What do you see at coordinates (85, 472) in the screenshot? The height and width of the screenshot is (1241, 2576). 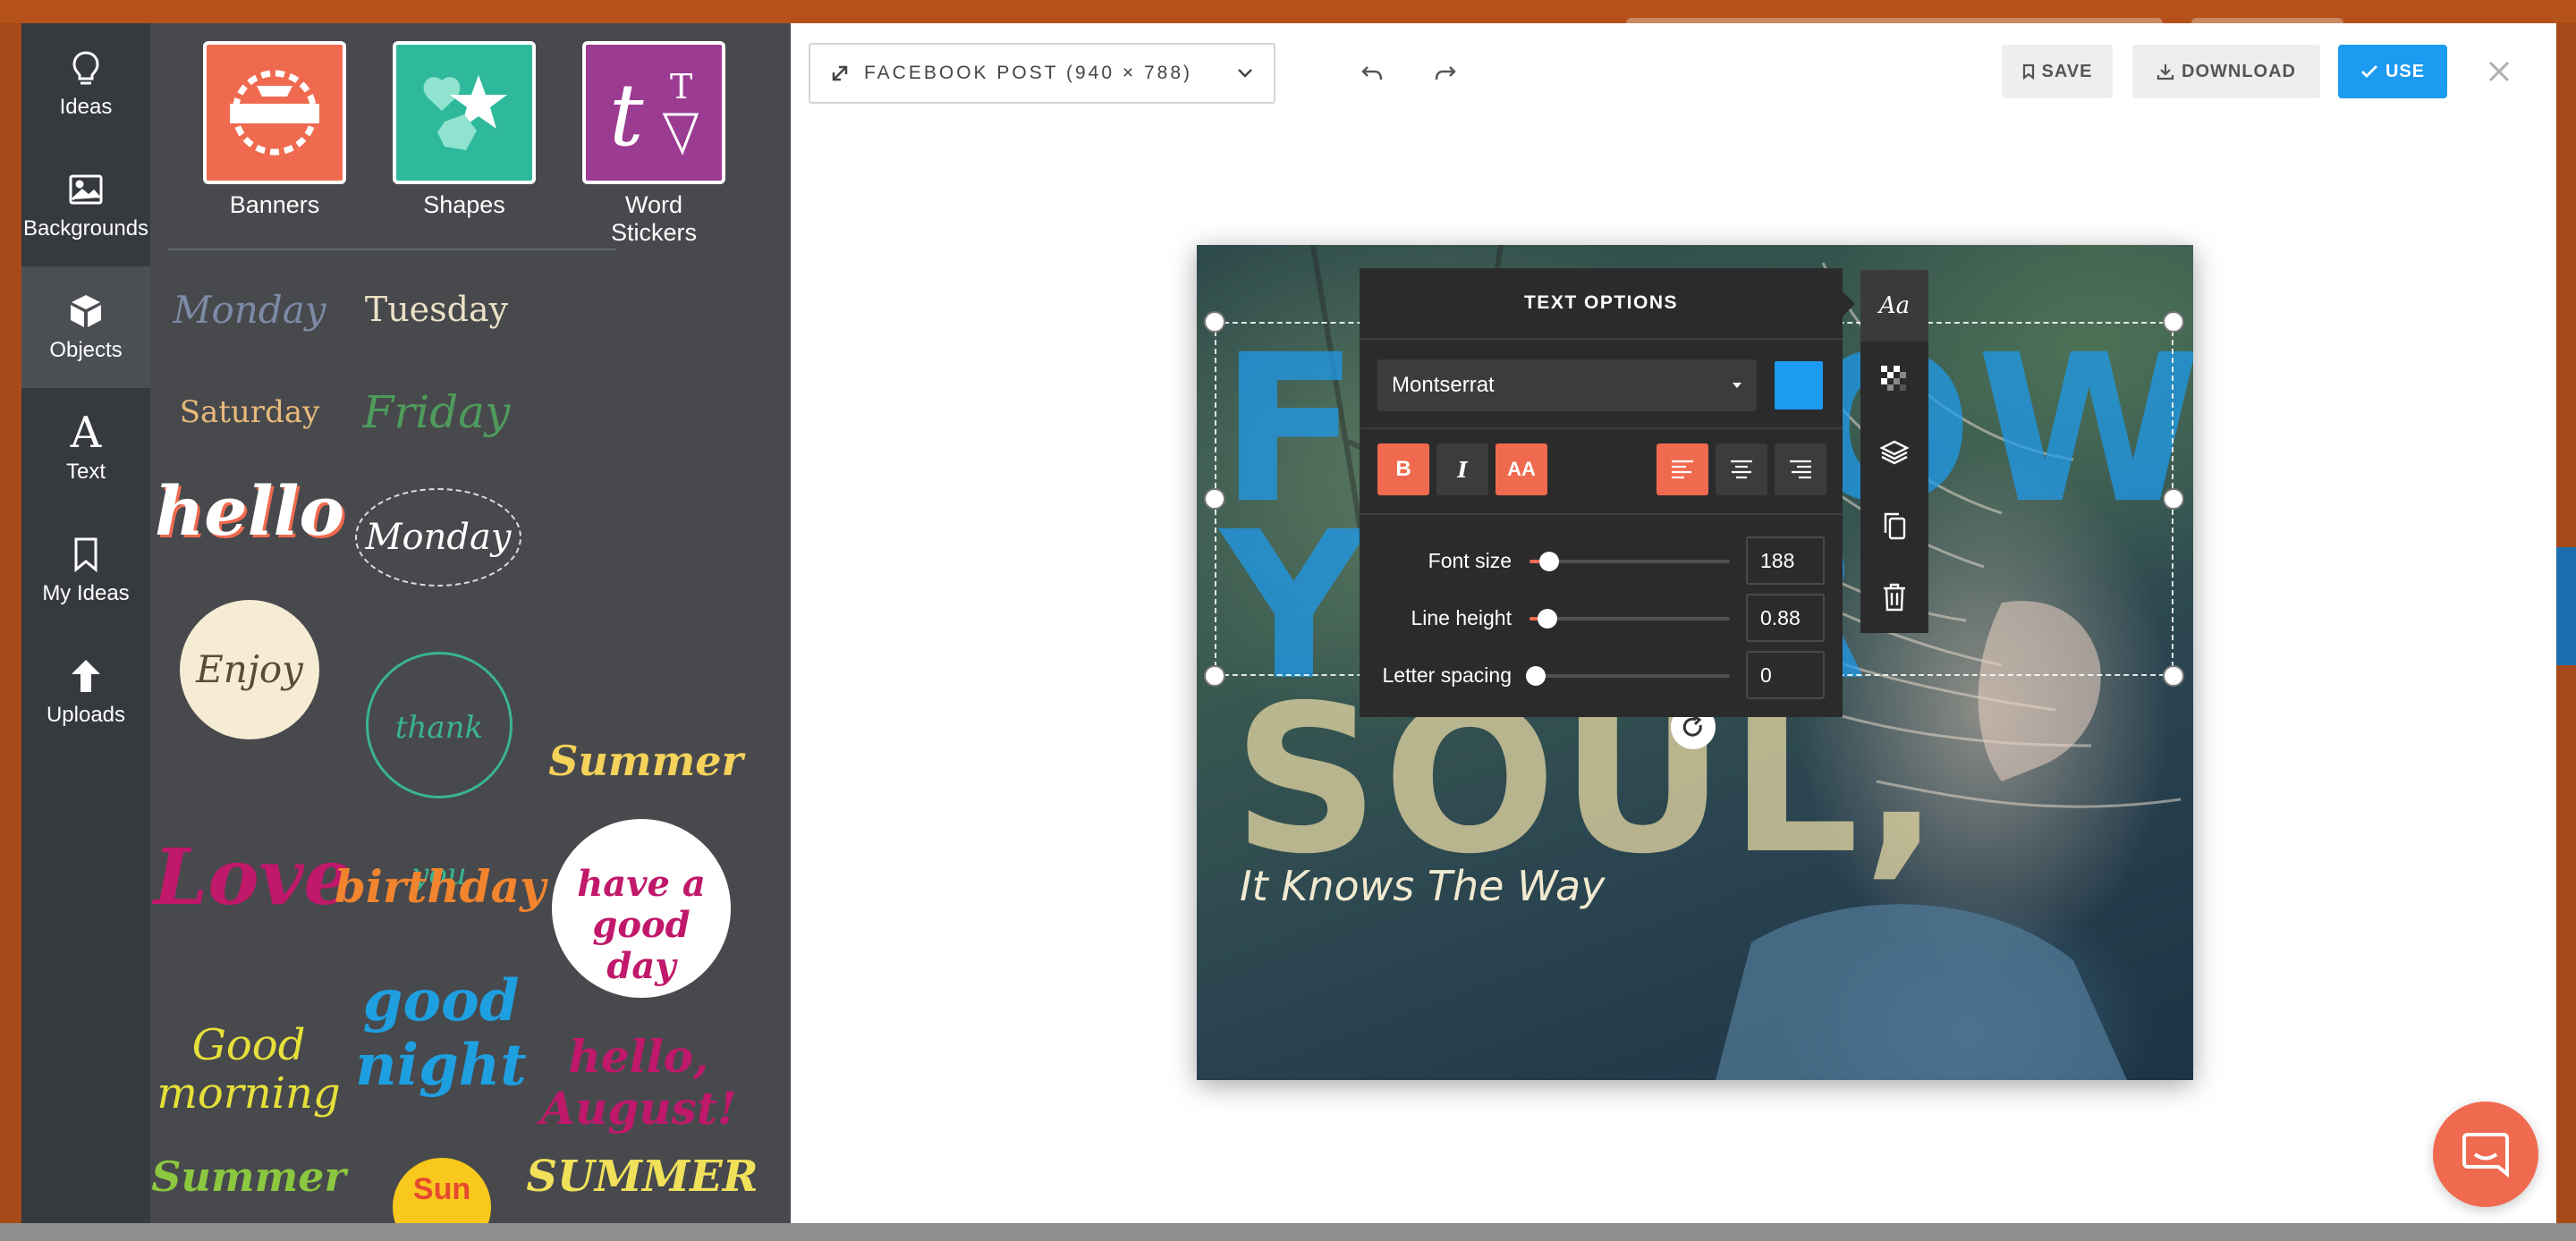 I see `nav-label-text: Text` at bounding box center [85, 472].